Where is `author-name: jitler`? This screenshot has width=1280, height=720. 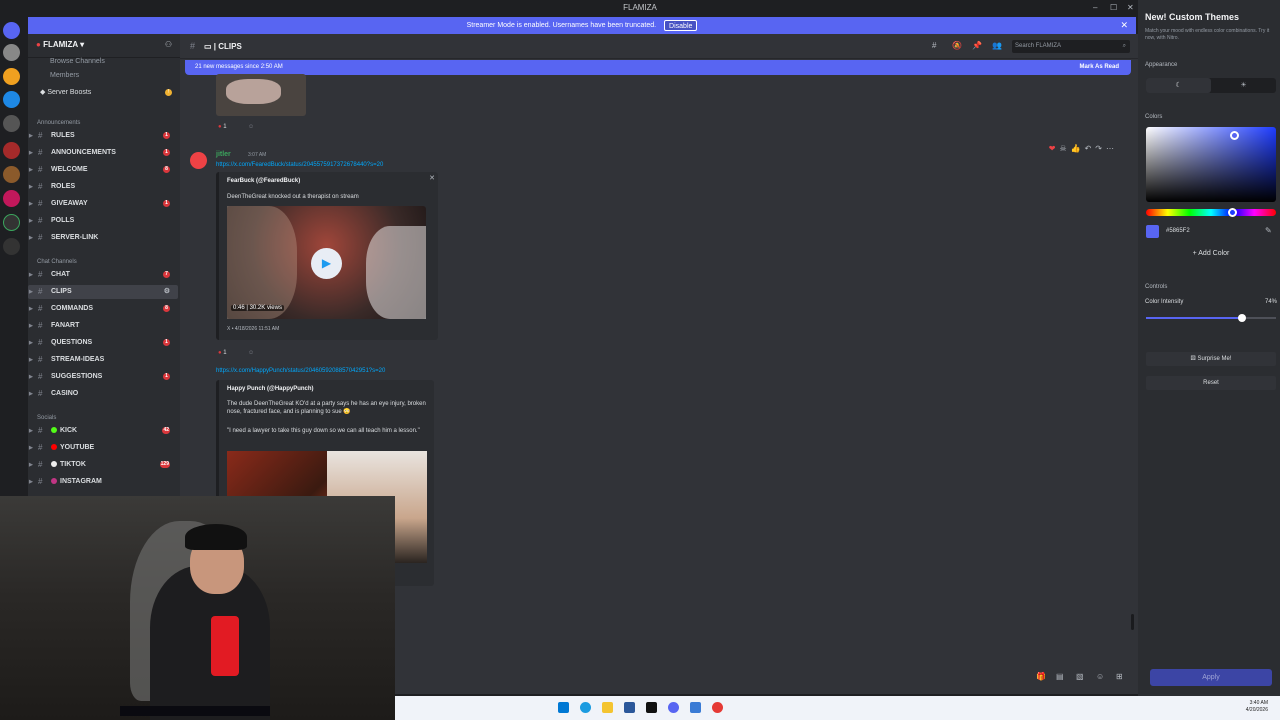 author-name: jitler is located at coordinates (223, 154).